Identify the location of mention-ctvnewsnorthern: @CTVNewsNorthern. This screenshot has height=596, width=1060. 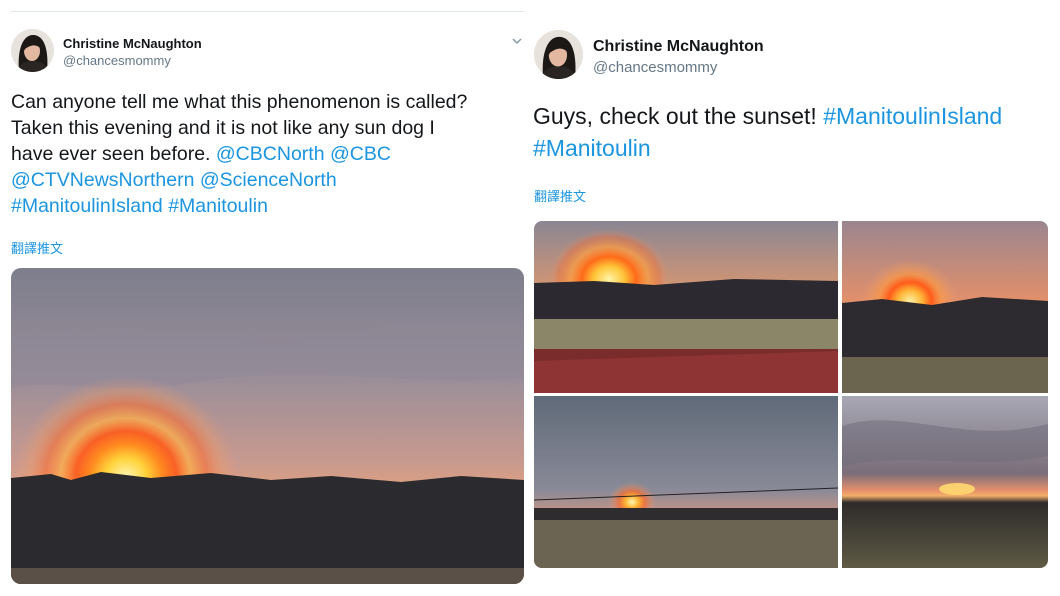
(102, 180).